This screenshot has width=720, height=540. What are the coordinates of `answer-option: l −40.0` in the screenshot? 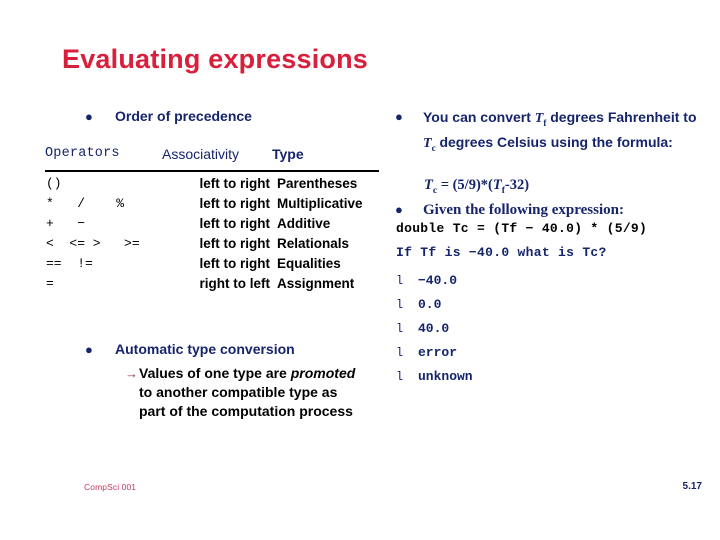 It's located at (426, 280).